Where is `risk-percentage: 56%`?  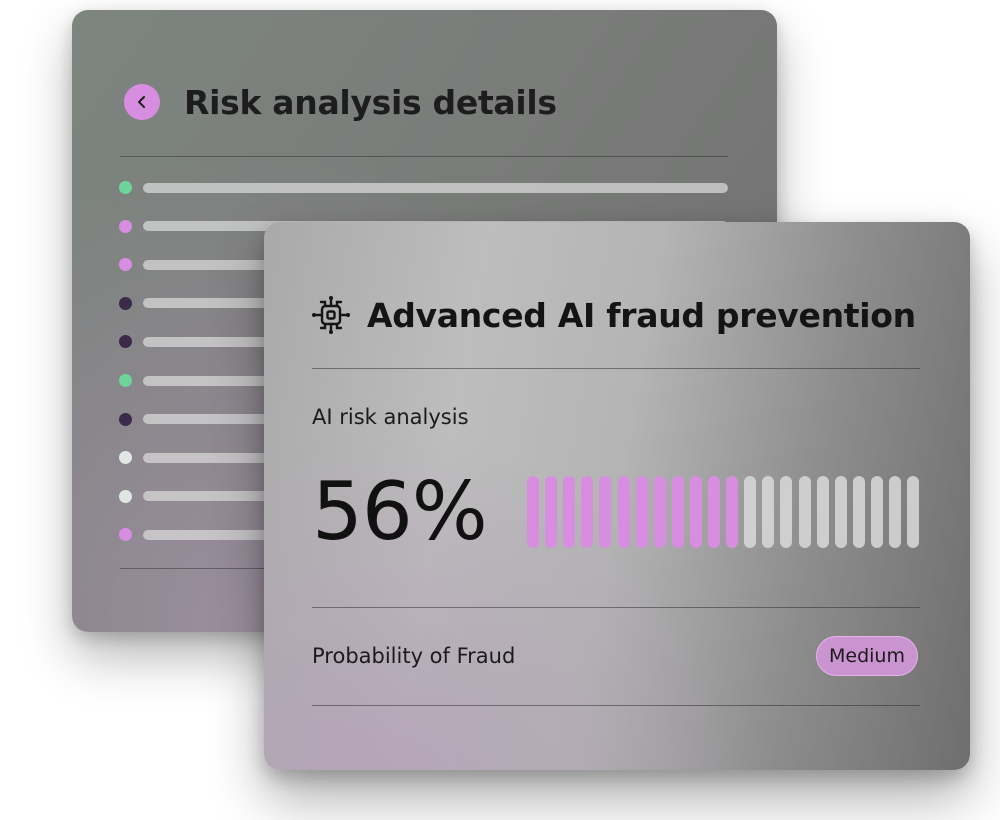
risk-percentage: 56% is located at coordinates (400, 511).